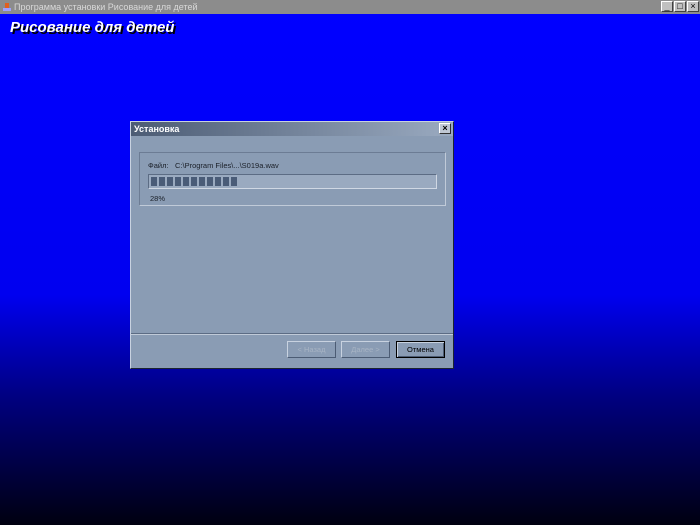  Describe the element at coordinates (693, 6) in the screenshot. I see `close-button: ×` at that location.